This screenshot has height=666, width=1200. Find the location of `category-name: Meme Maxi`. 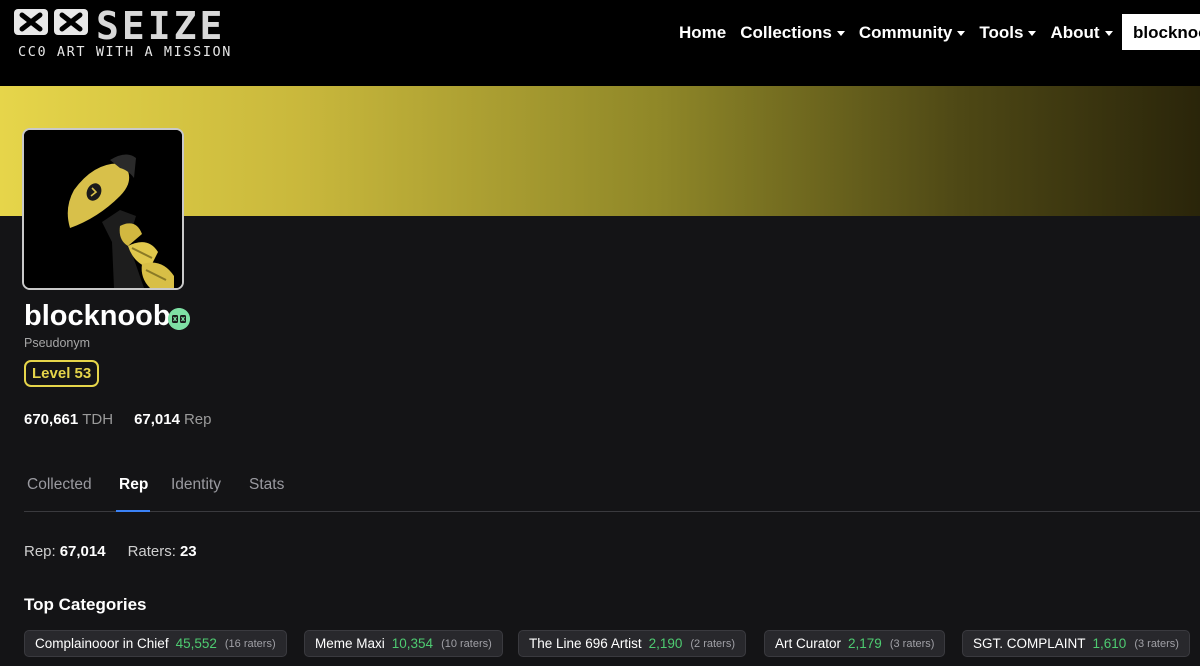

category-name: Meme Maxi is located at coordinates (350, 643).